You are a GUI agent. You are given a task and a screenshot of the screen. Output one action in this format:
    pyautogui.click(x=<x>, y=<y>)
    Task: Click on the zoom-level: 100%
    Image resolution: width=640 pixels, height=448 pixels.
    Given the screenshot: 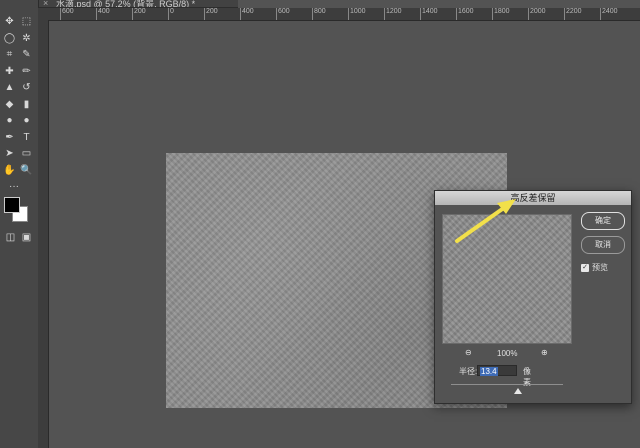 What is the action you would take?
    pyautogui.click(x=507, y=353)
    